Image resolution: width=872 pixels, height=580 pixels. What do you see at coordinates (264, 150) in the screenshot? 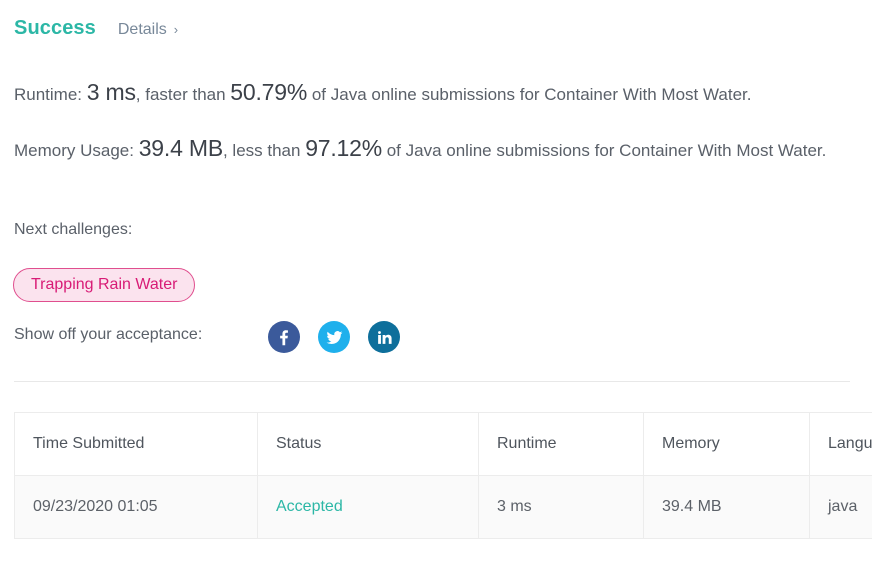
I see `memory-middle: , less than` at bounding box center [264, 150].